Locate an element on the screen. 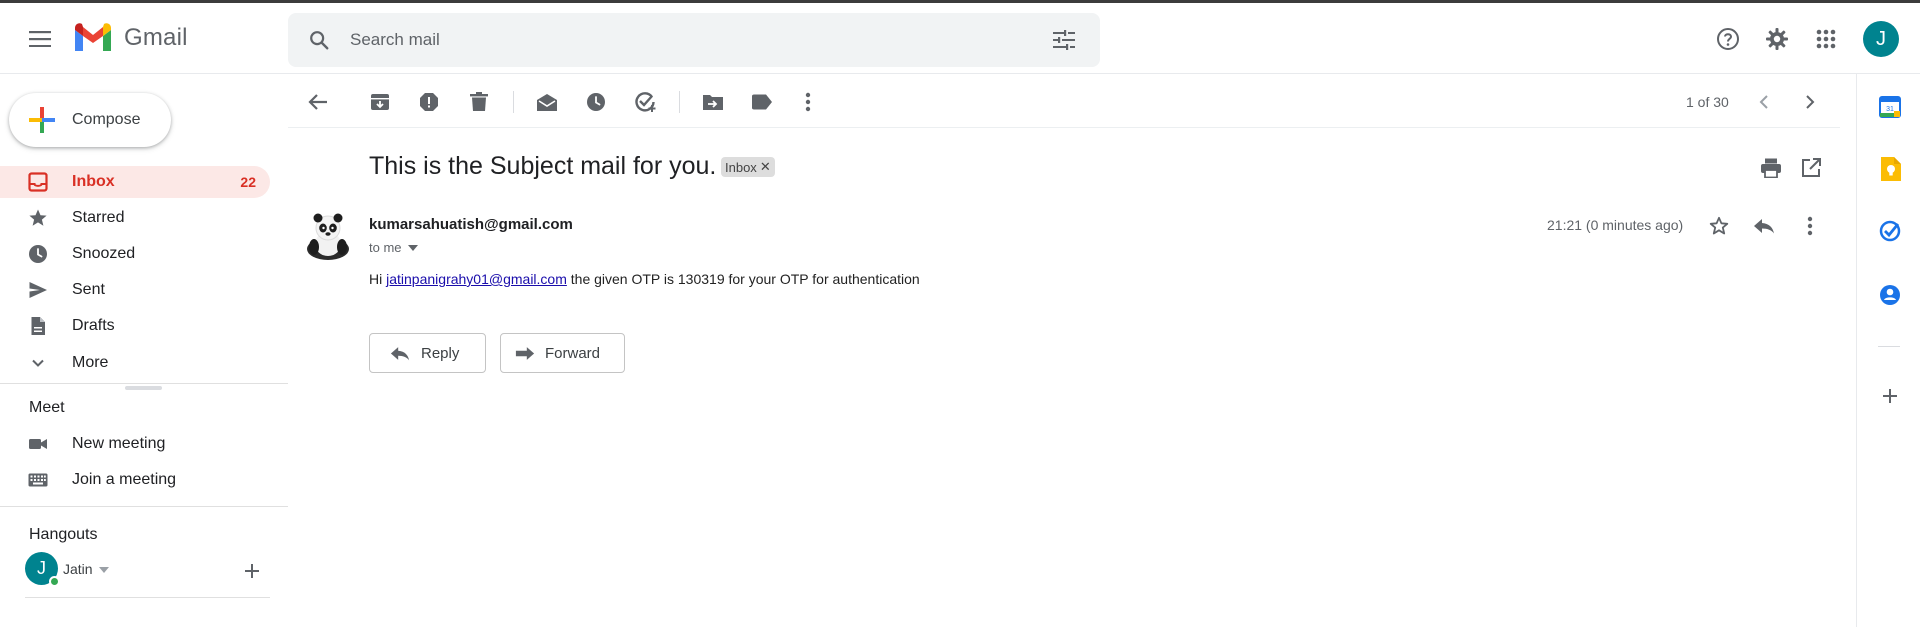  star-message-button is located at coordinates (1719, 226).